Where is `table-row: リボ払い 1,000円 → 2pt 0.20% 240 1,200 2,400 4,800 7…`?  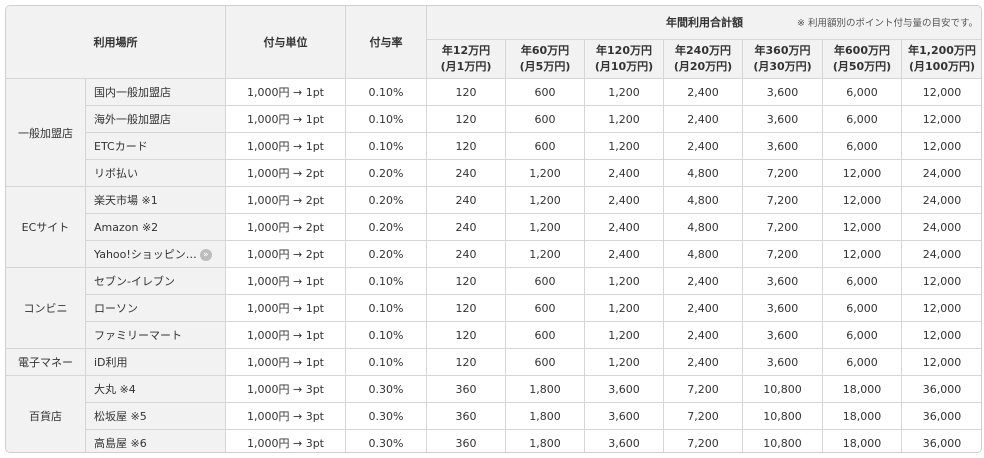
table-row: リボ払い 1,000円 → 2pt 0.20% 240 1,200 2,400 4,800 7… is located at coordinates (493, 173).